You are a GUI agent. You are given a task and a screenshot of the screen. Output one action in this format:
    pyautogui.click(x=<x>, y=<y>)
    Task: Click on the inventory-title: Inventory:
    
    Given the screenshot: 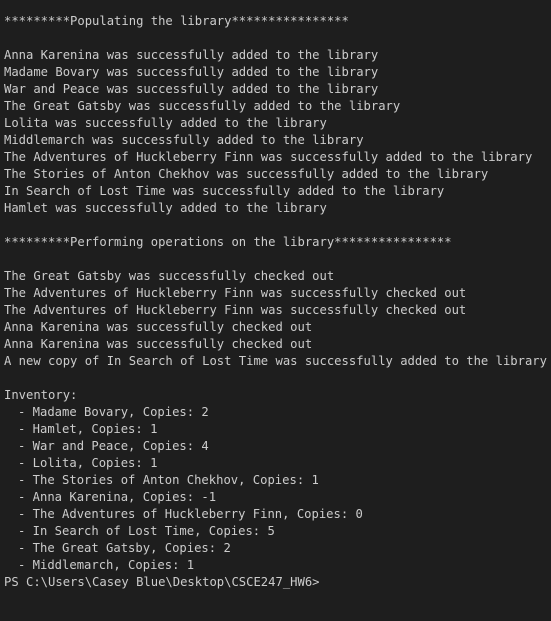 What is the action you would take?
    pyautogui.click(x=41, y=395)
    